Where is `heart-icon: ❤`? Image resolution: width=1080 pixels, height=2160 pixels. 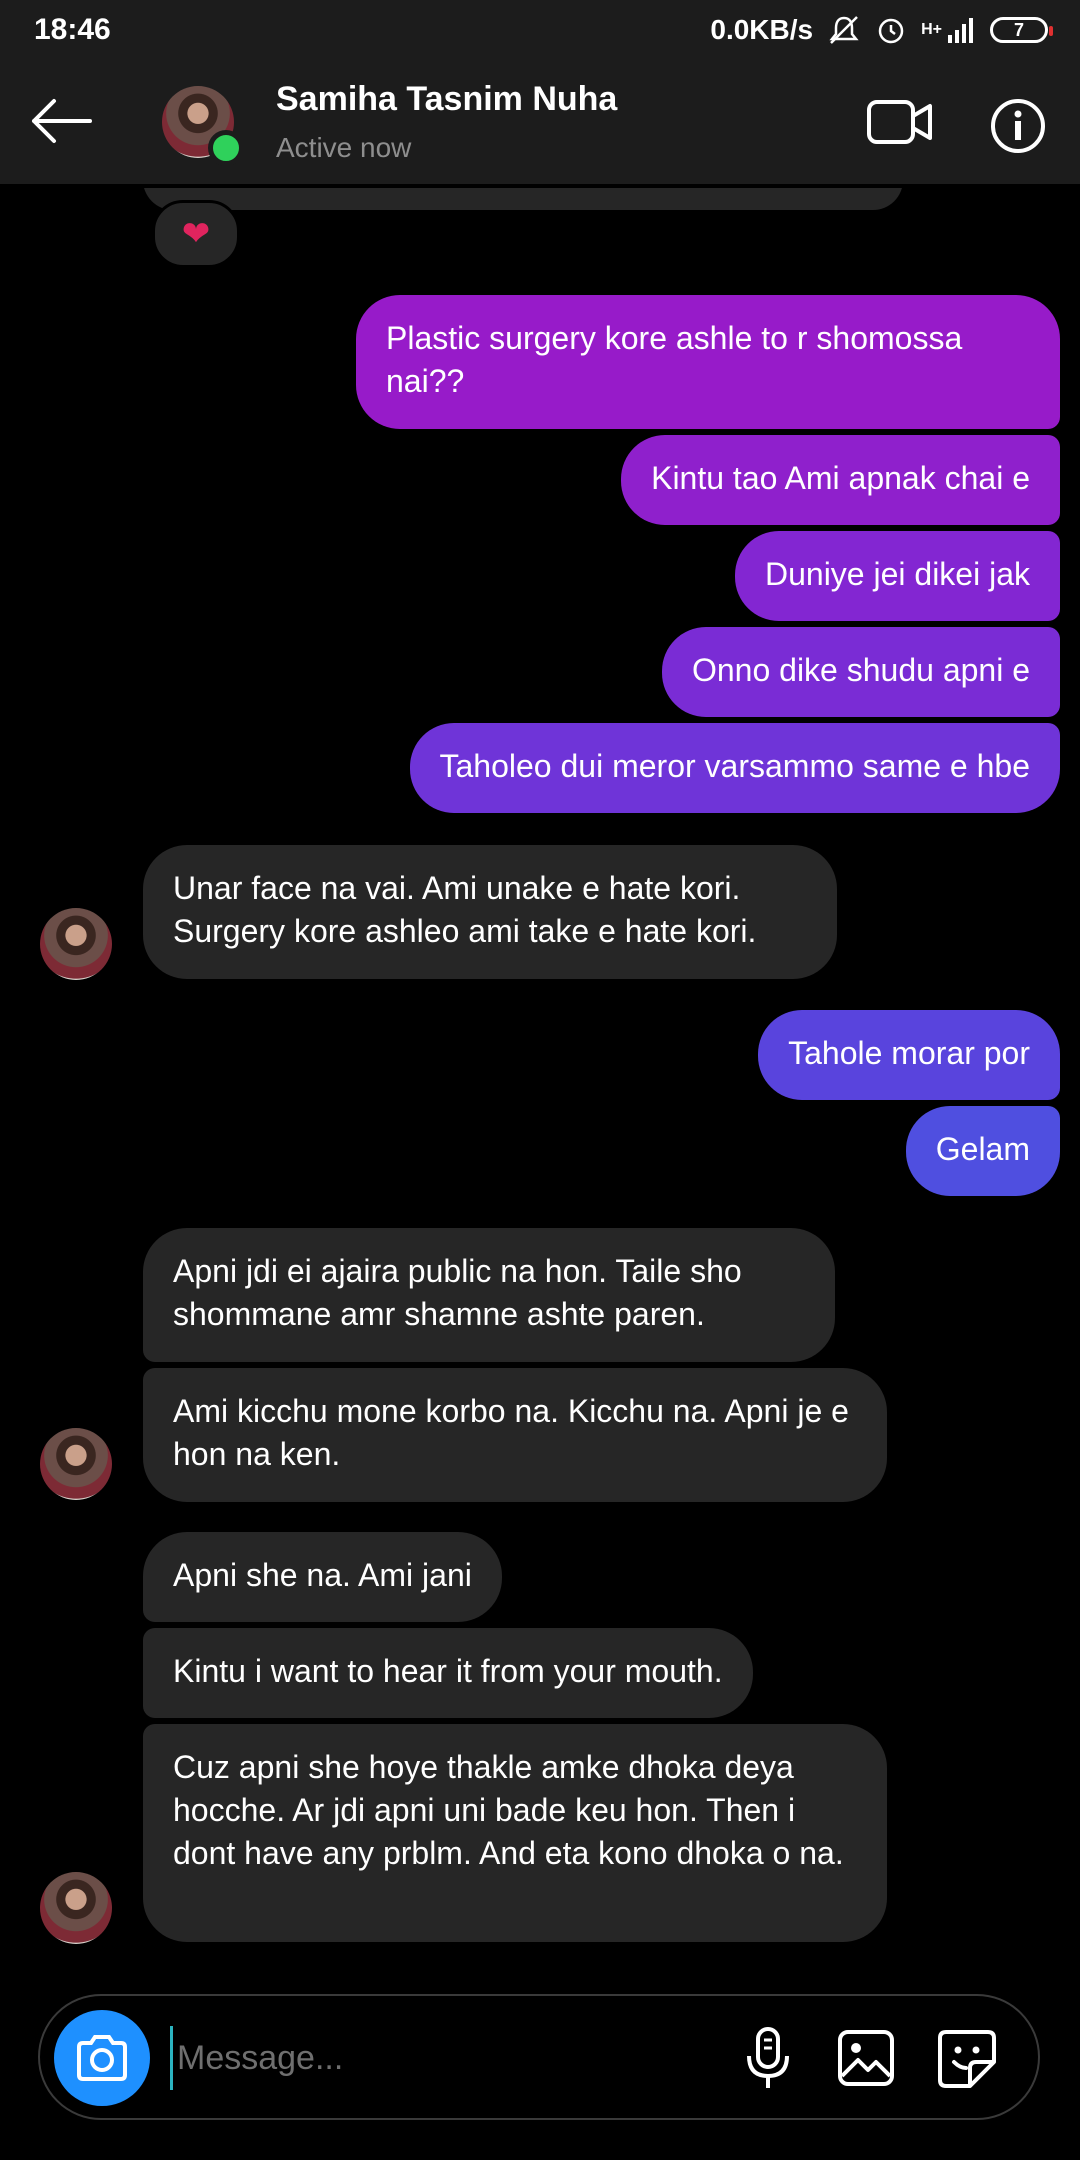
heart-icon: ❤ is located at coordinates (196, 234).